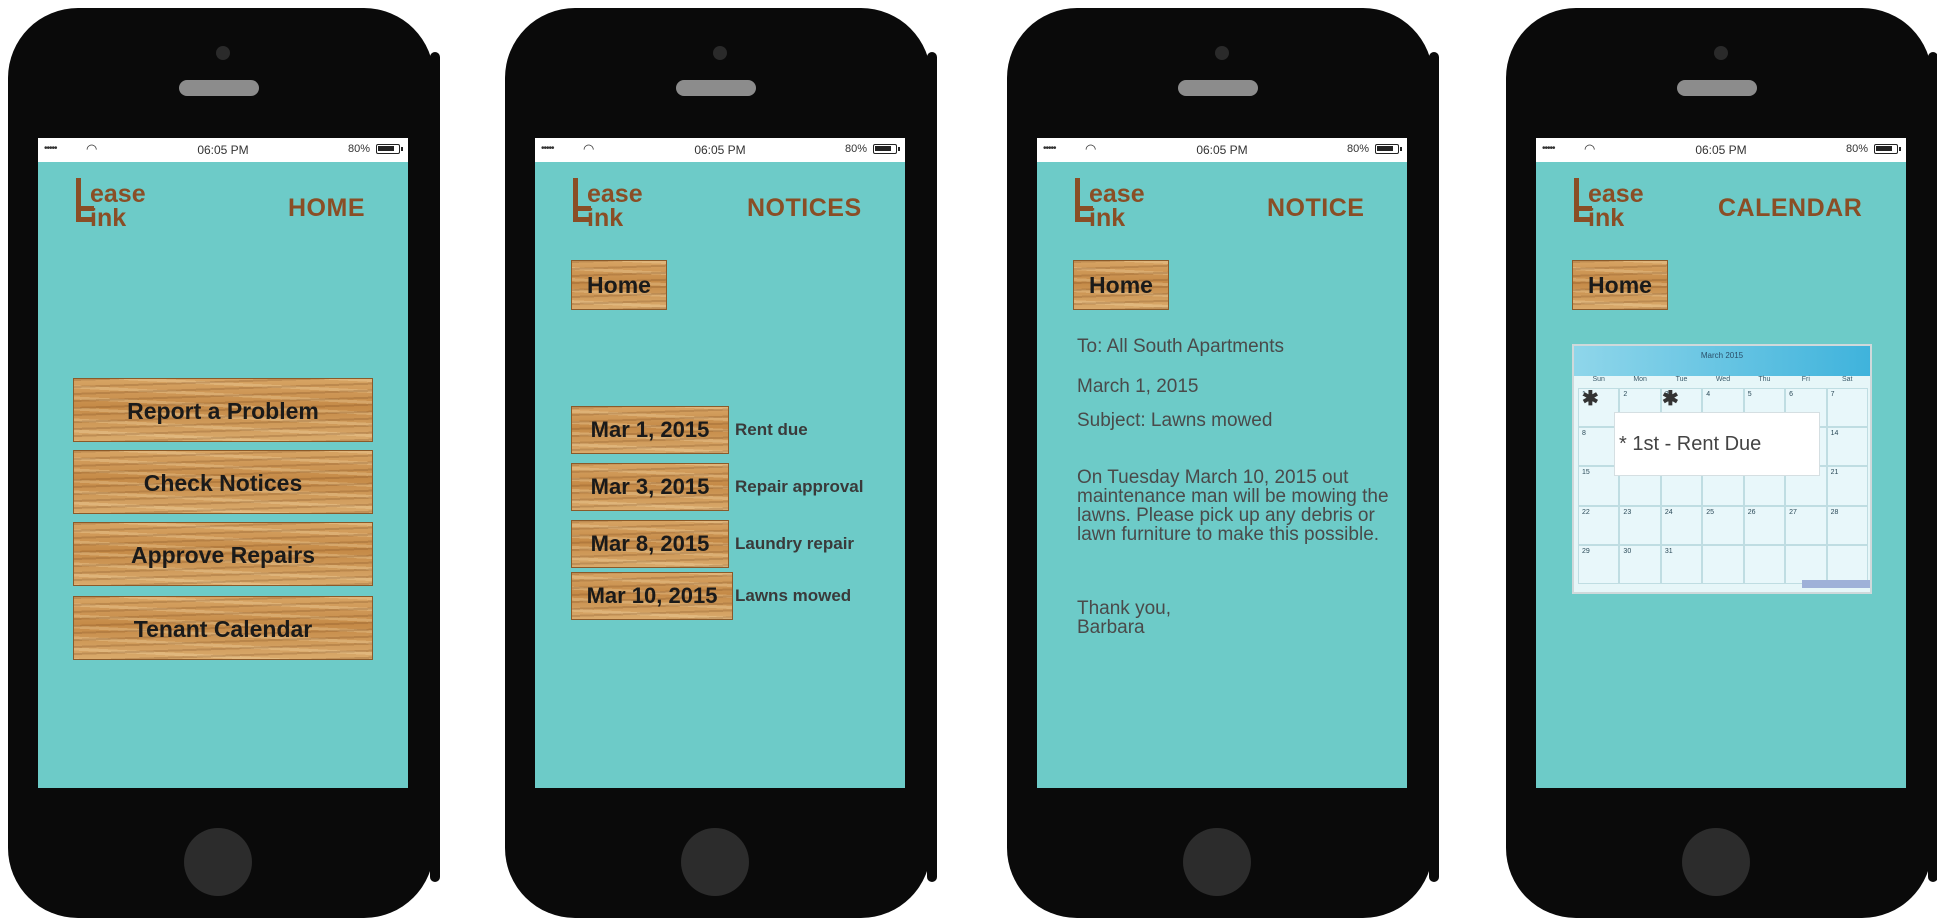 This screenshot has height=921, width=1937. What do you see at coordinates (326, 208) in the screenshot?
I see `page-title: HOME` at bounding box center [326, 208].